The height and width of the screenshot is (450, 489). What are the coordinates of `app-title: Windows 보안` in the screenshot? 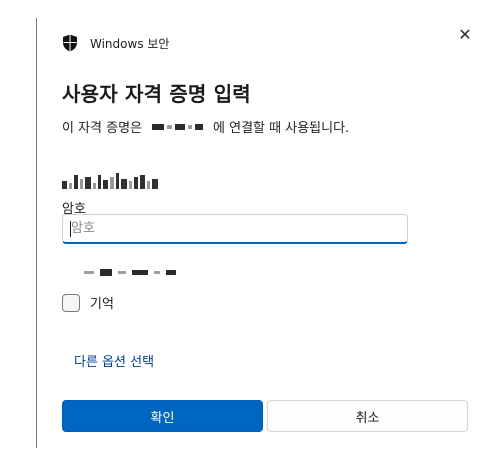 It's located at (130, 43).